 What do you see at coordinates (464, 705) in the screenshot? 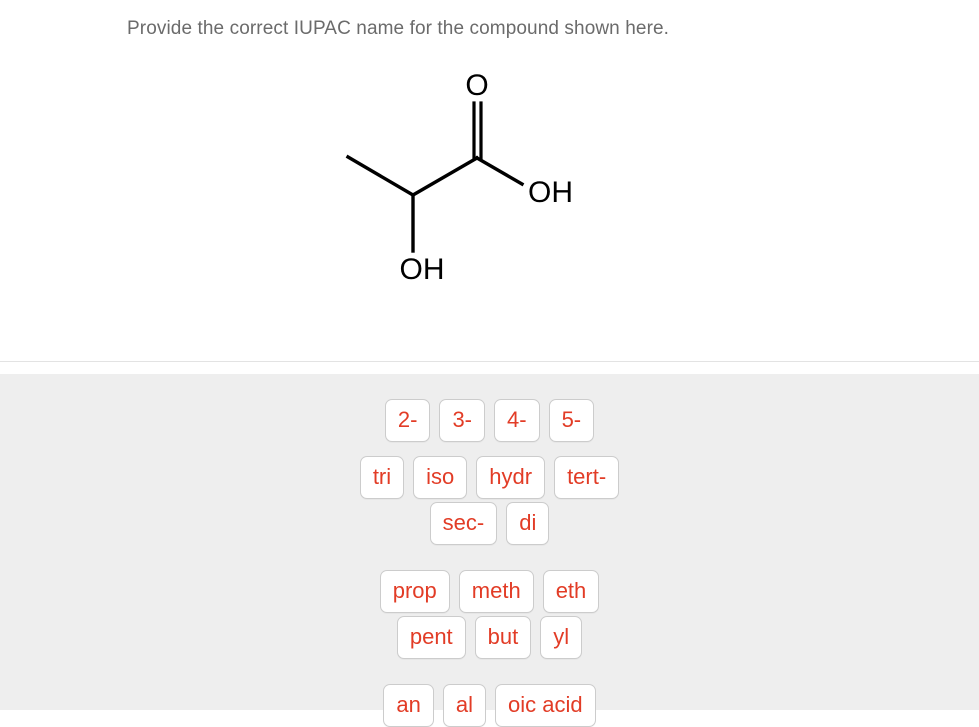
I see `token-button-al: al` at bounding box center [464, 705].